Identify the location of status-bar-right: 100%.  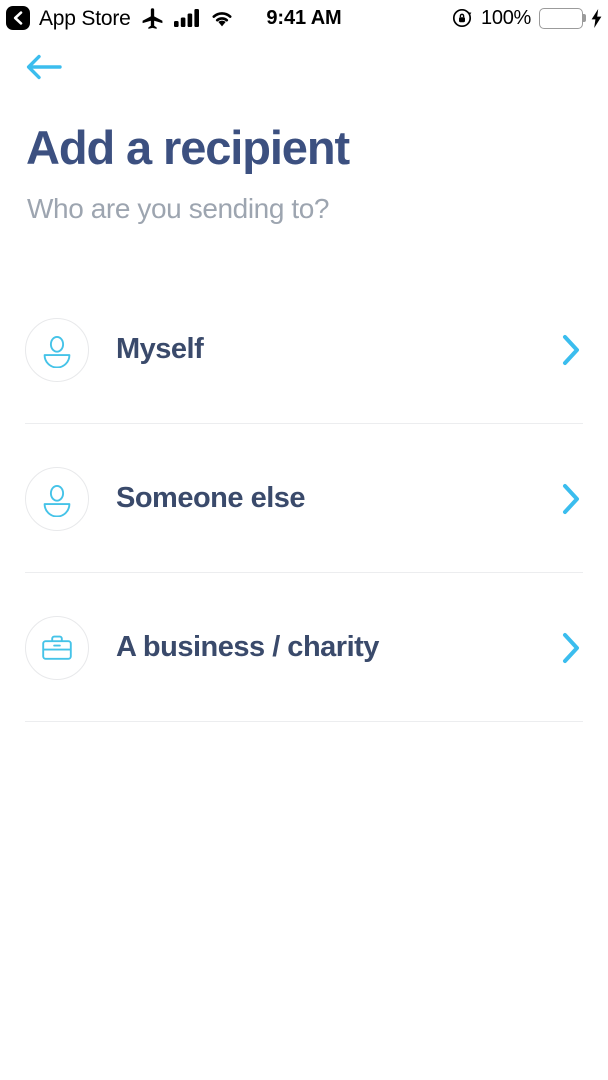
(526, 18).